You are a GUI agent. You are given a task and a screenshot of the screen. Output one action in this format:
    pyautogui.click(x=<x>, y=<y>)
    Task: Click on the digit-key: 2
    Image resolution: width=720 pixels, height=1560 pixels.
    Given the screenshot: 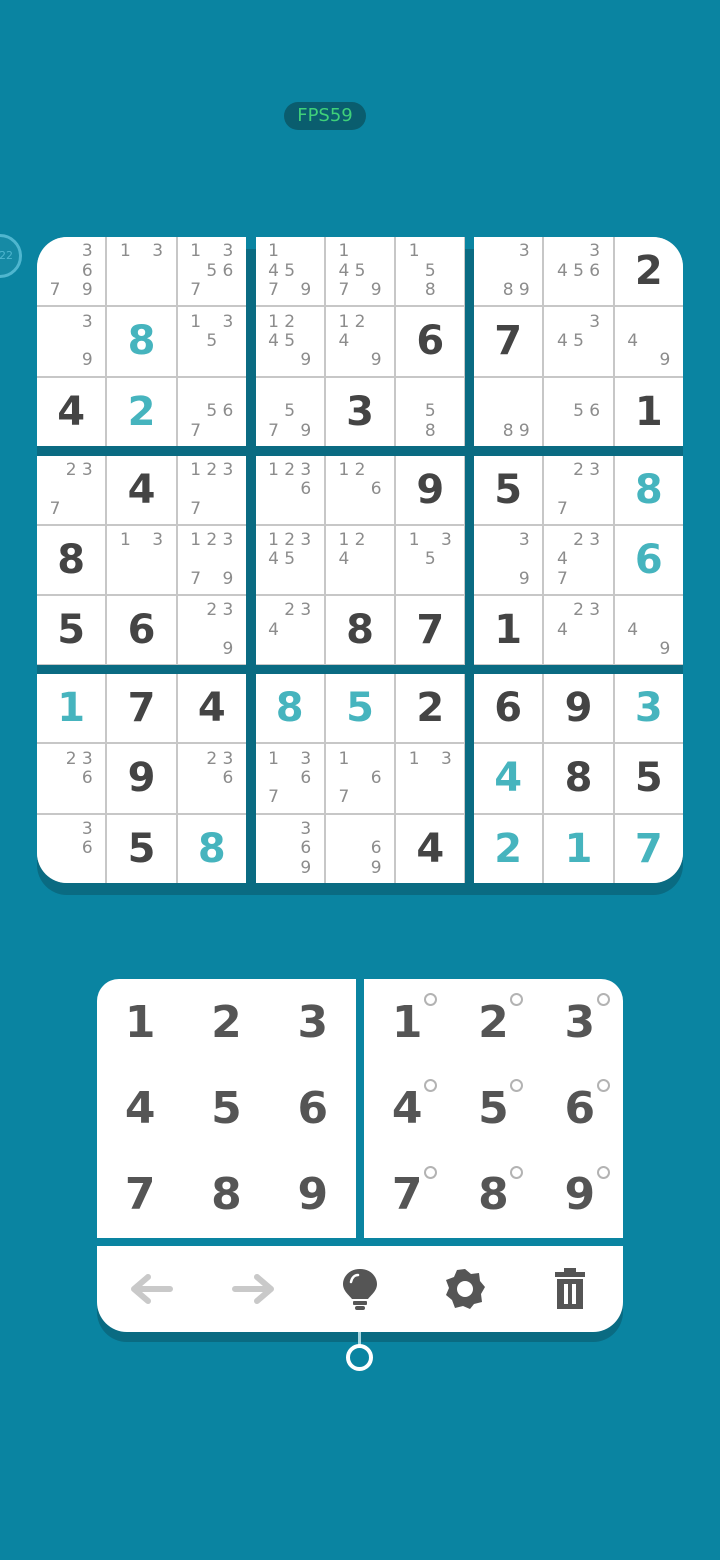 What is the action you would take?
    pyautogui.click(x=226, y=1022)
    